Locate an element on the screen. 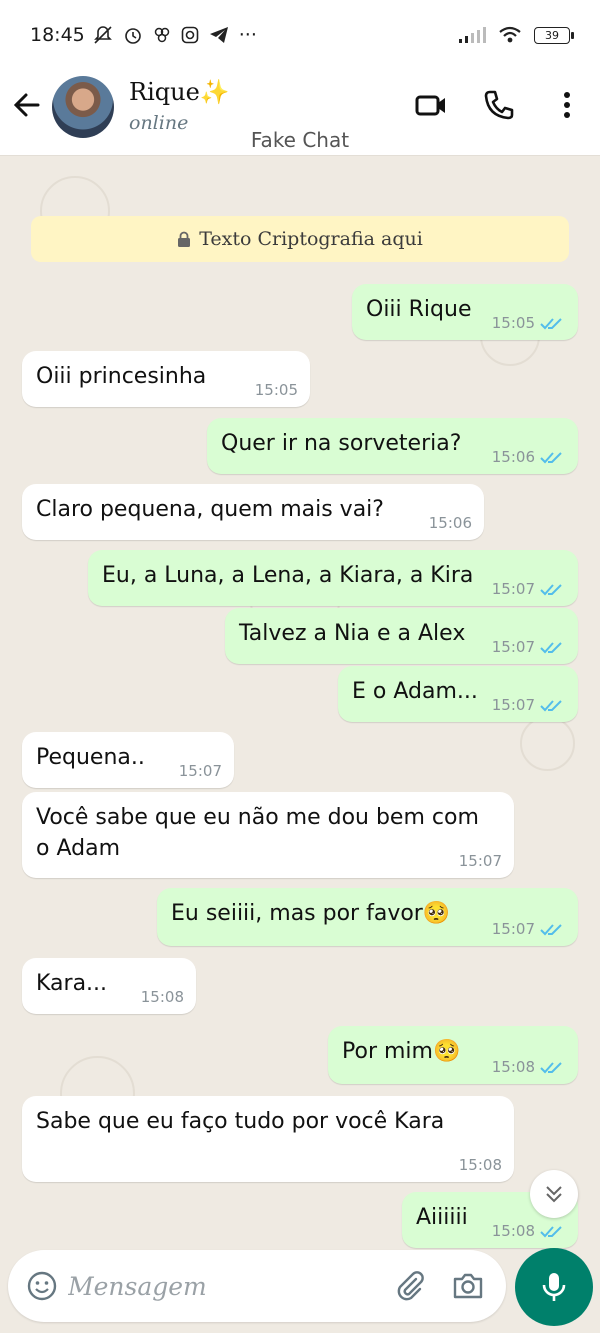  emoji-icon is located at coordinates (42, 1286).